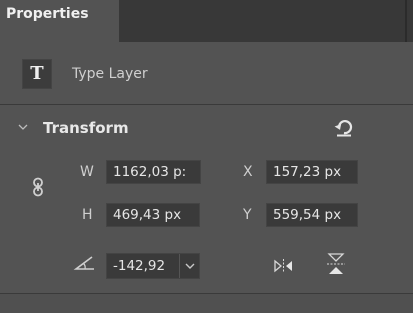 This screenshot has width=413, height=313. I want to click on flip-horizontal-icon, so click(283, 266).